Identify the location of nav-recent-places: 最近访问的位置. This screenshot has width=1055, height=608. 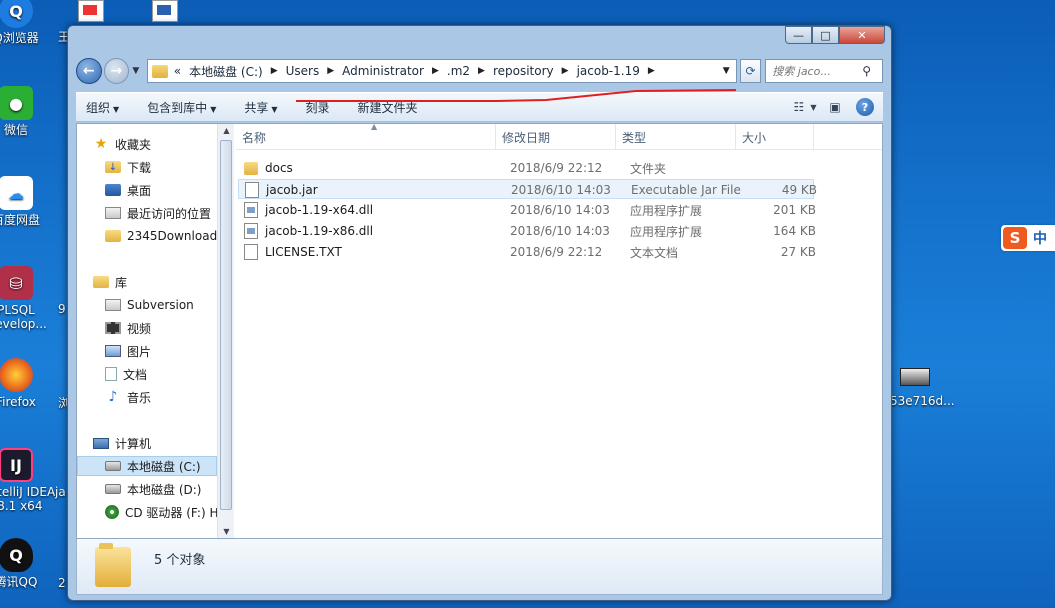
(158, 213).